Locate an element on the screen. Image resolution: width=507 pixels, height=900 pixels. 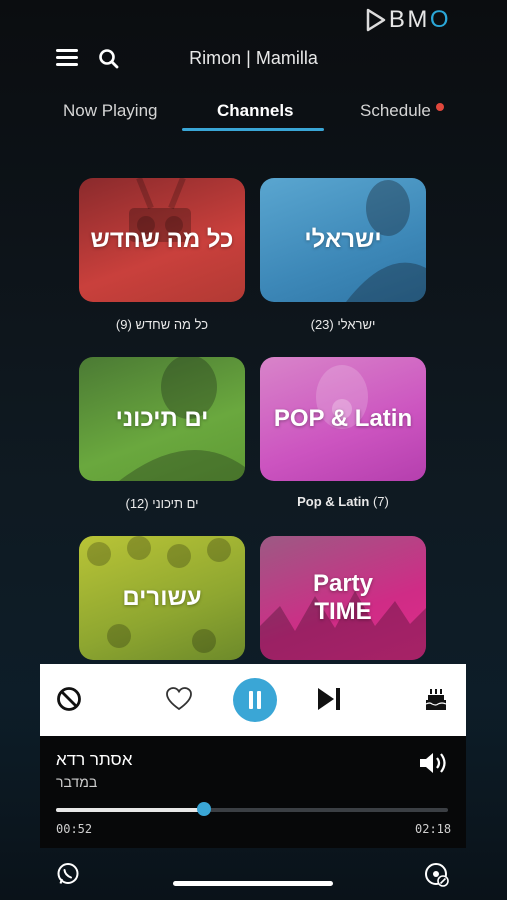
channel-card-party-time: Party TIME is located at coordinates (343, 598).